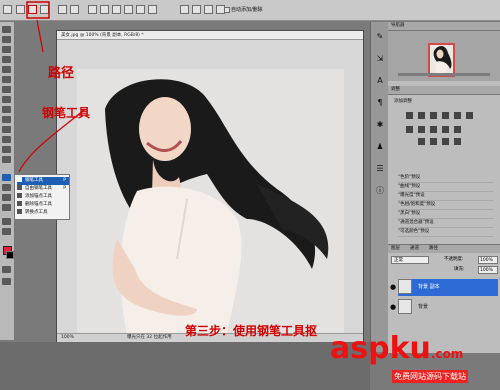 This screenshot has width=500, height=390. Describe the element at coordinates (251, 331) in the screenshot. I see `step-annotation: 第三步：使用钢笔工具抠` at that location.